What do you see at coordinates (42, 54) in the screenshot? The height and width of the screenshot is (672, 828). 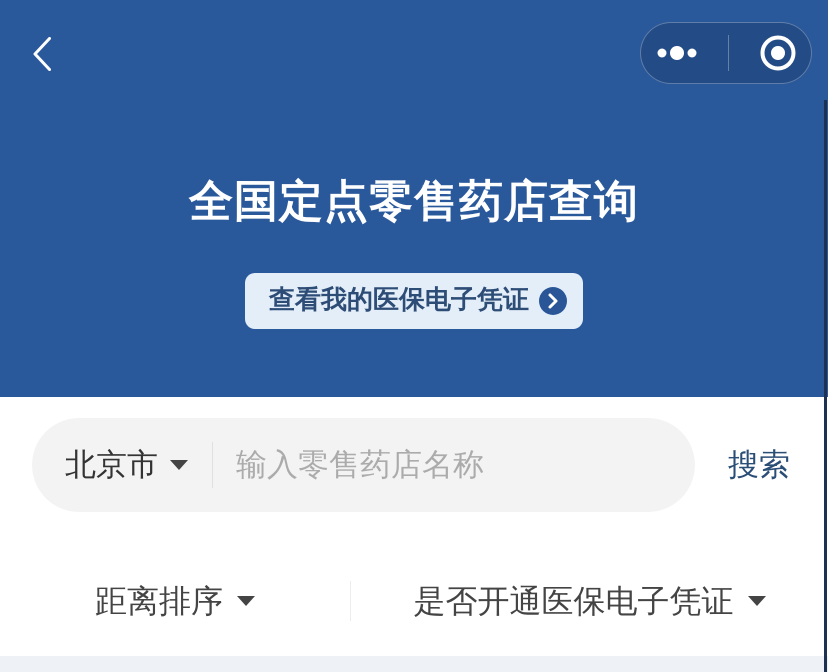 I see `back-icon` at bounding box center [42, 54].